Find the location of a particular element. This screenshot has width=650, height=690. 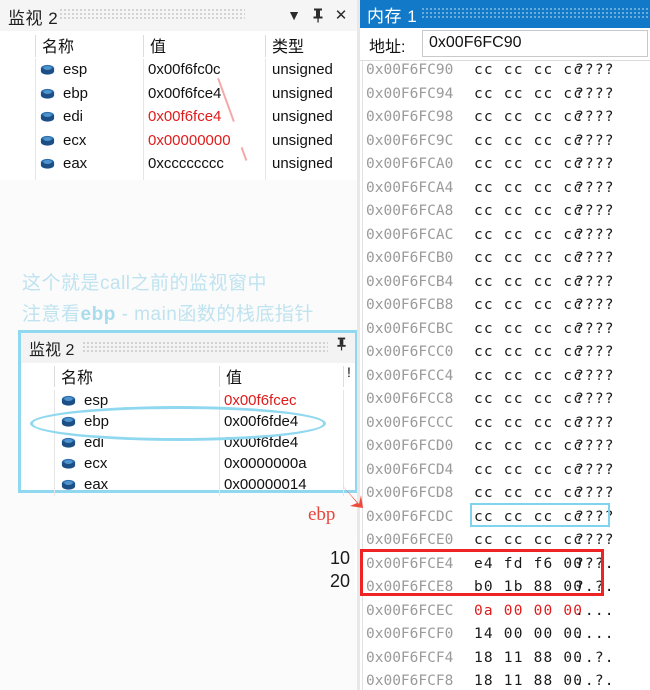

memory-row: 0x00F6FCC8 cc cc cc cc???? is located at coordinates (505, 401).